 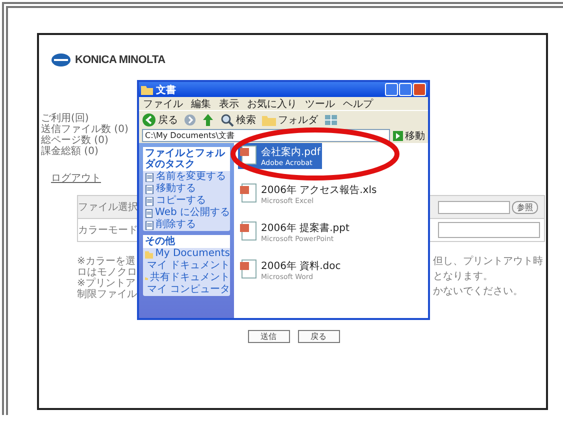 What do you see at coordinates (409, 135) in the screenshot?
I see `go-button: 移動` at bounding box center [409, 135].